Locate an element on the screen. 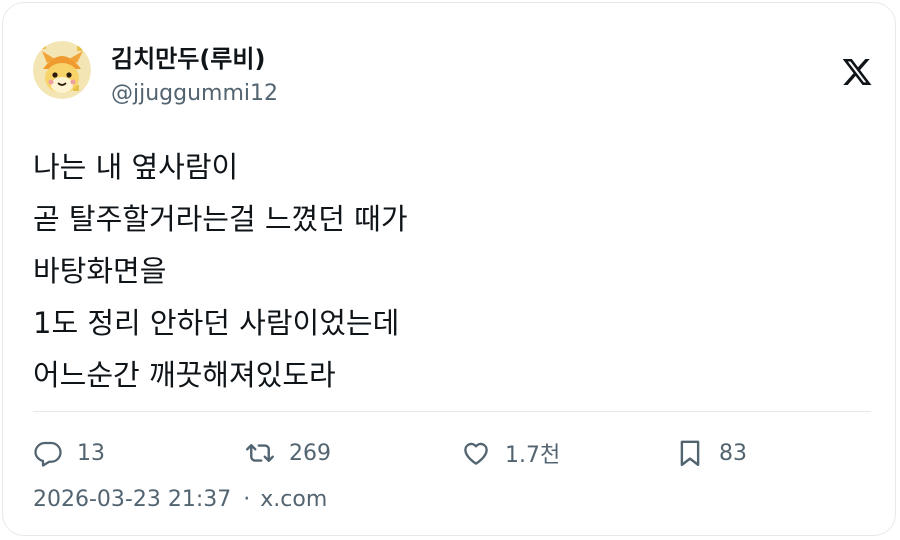  divider is located at coordinates (452, 411).